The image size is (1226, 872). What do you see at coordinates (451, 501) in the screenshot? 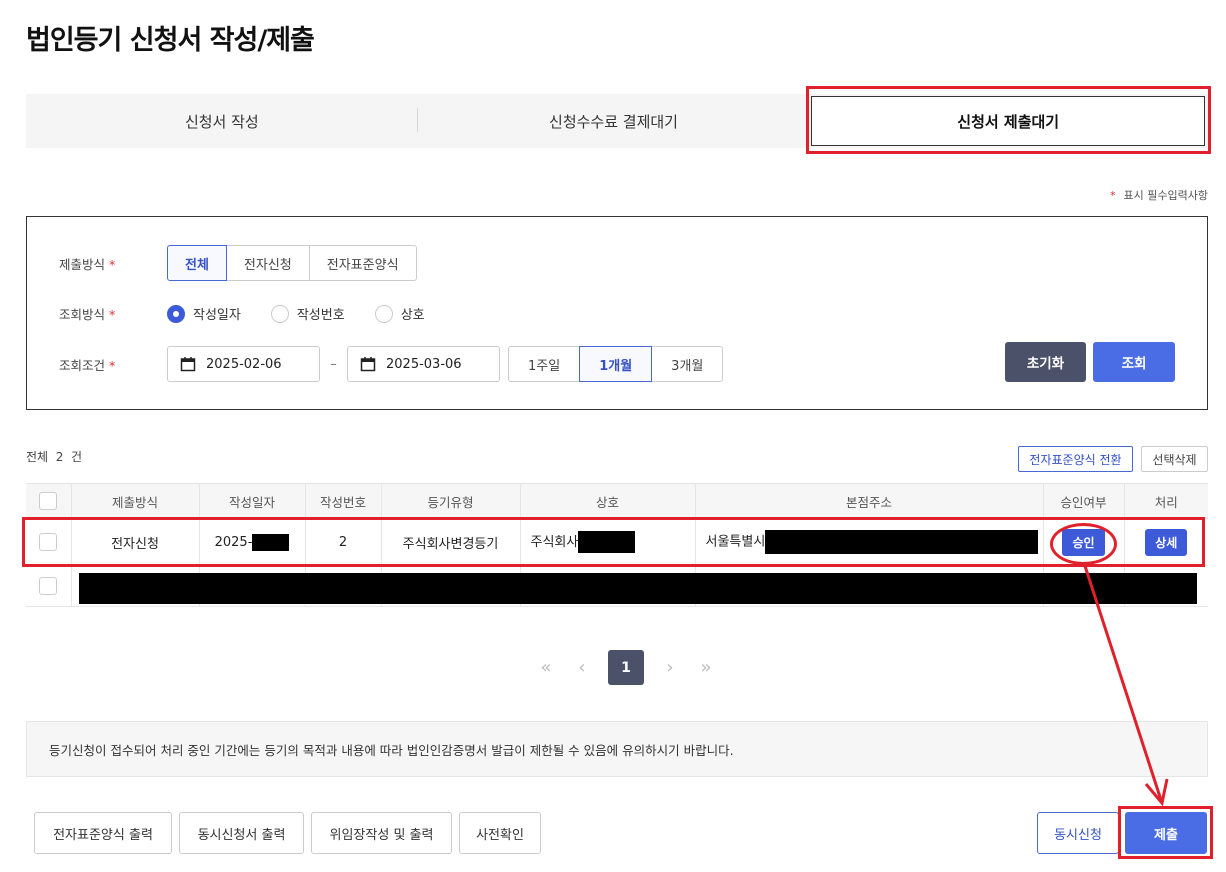
I see `col-registration-type: 등기유형` at bounding box center [451, 501].